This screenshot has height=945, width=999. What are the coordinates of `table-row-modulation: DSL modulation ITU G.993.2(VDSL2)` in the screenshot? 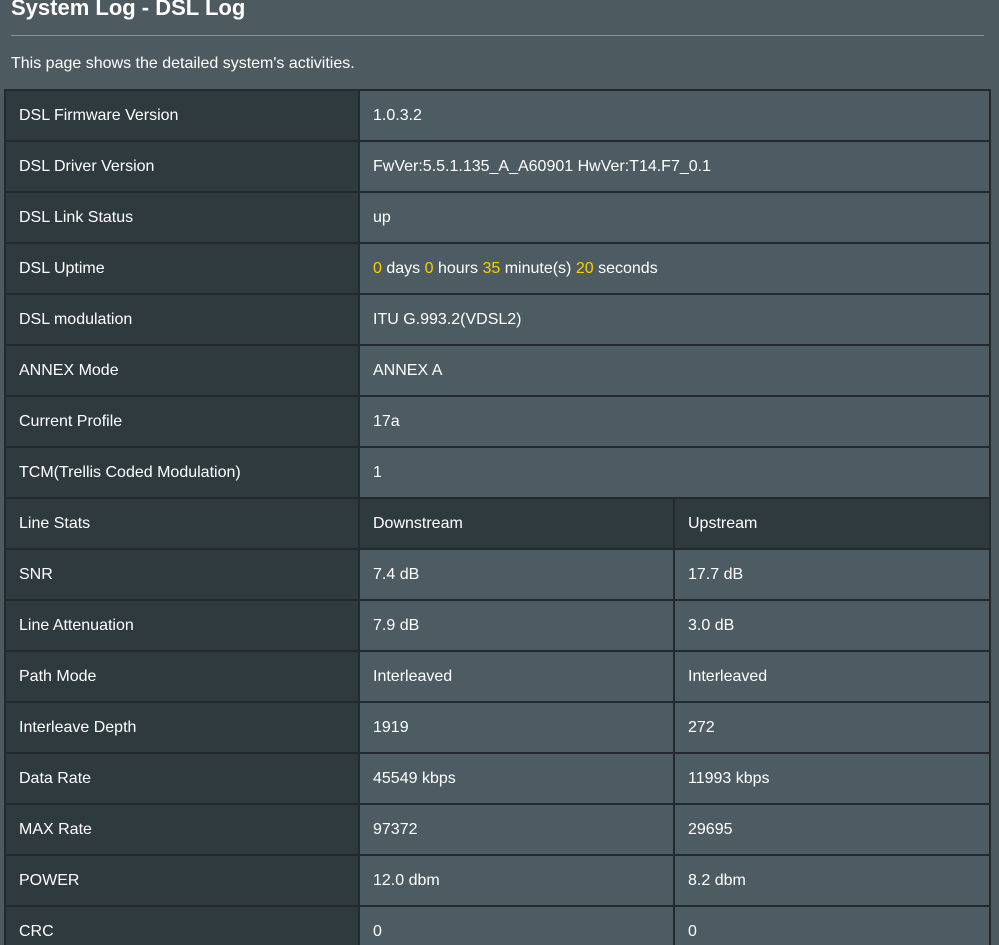 It's located at (497, 319).